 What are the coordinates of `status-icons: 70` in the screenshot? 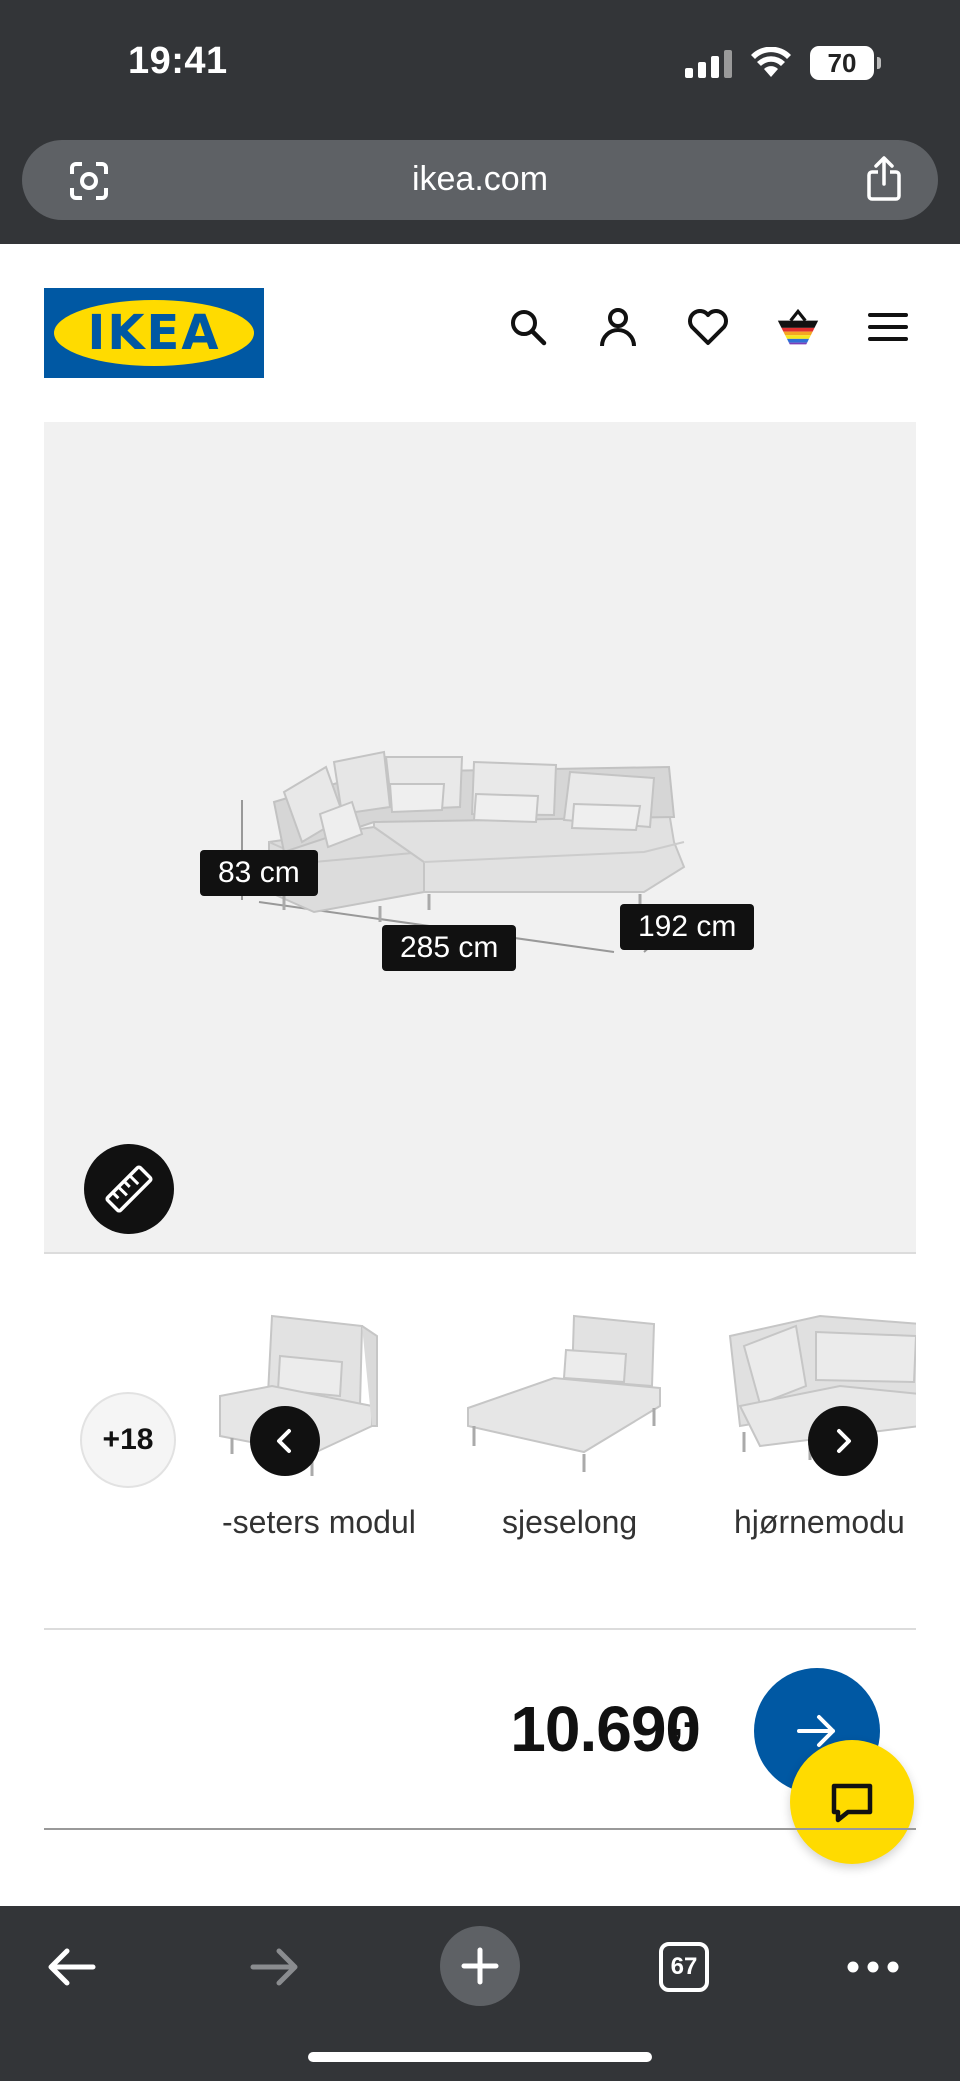 It's located at (783, 63).